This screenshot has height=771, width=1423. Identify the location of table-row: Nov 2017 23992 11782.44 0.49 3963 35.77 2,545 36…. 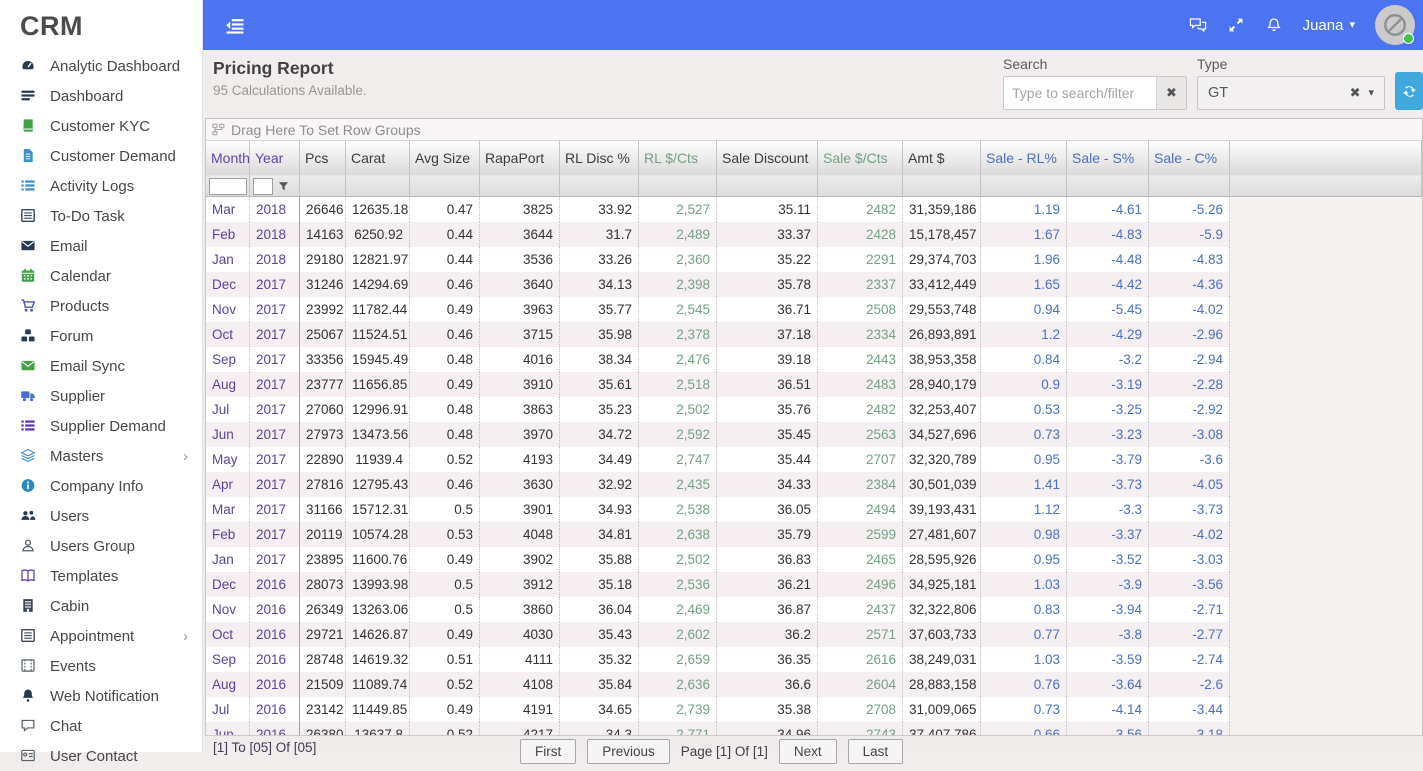
(814, 309).